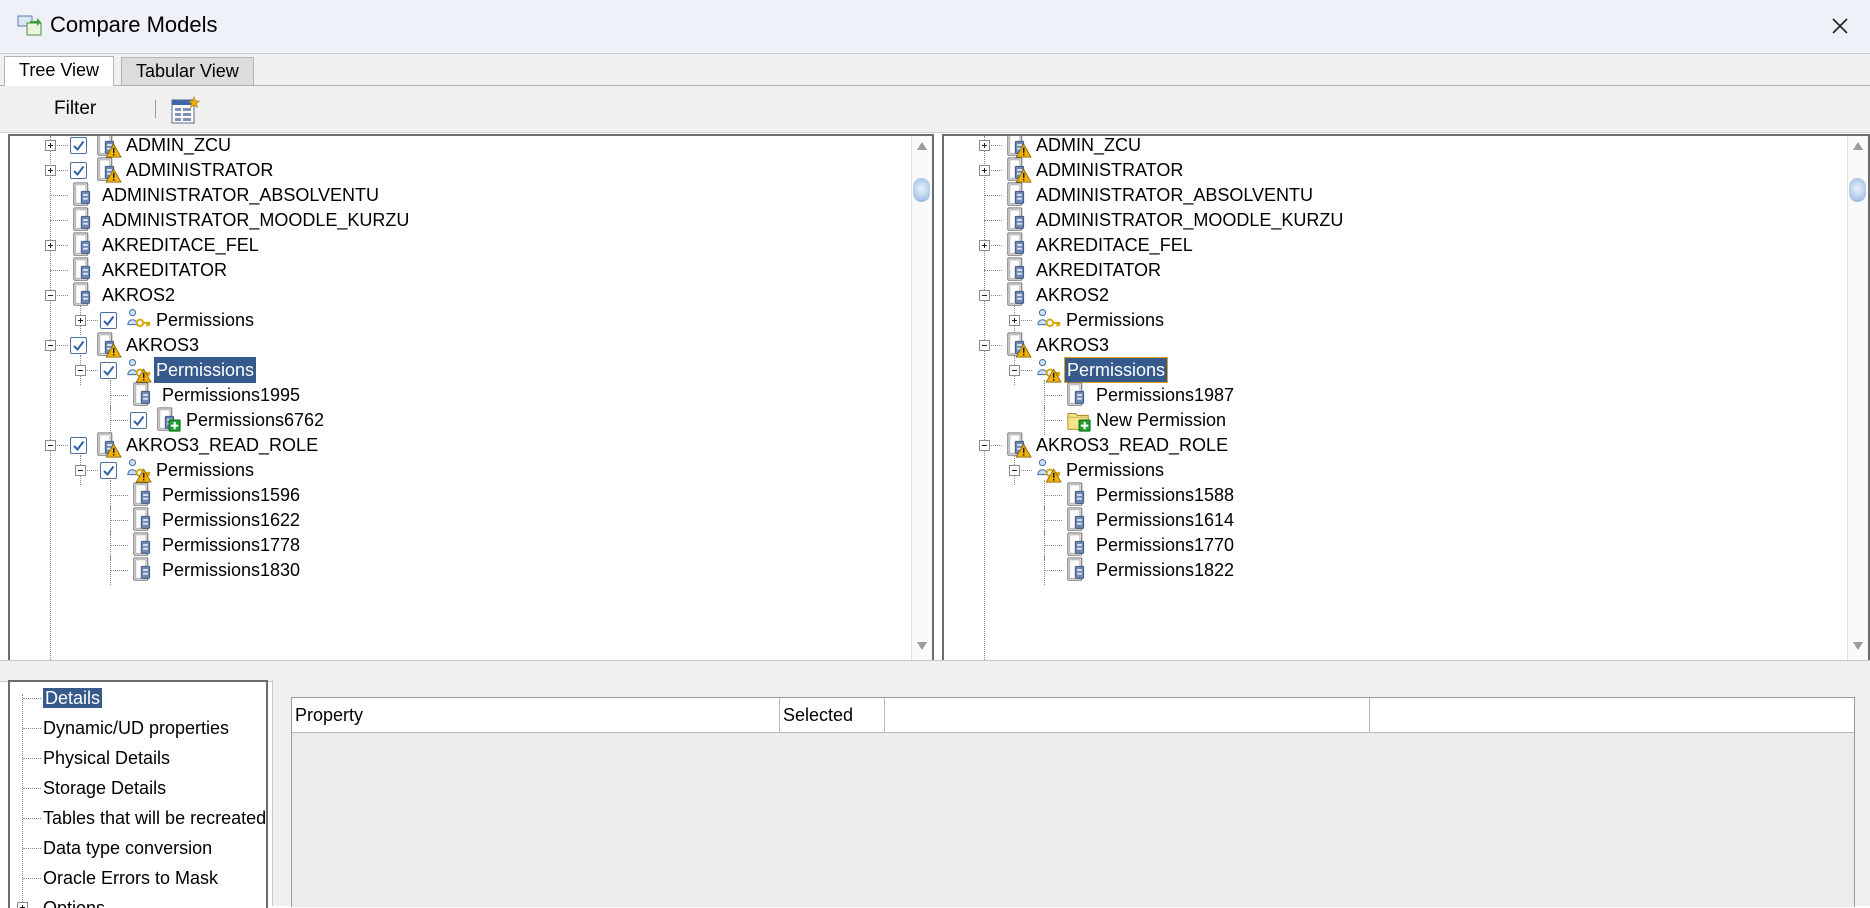  What do you see at coordinates (75, 109) in the screenshot?
I see `filter-button: Filter` at bounding box center [75, 109].